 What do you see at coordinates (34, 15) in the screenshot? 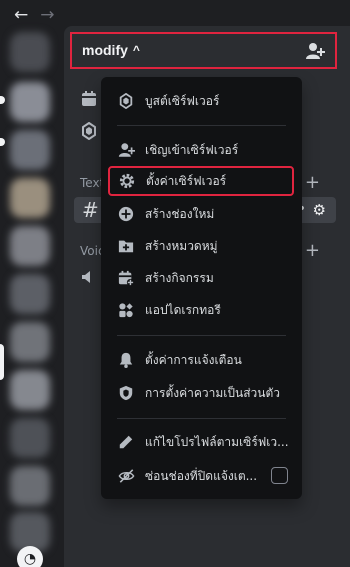
I see `history-nav: ← →` at bounding box center [34, 15].